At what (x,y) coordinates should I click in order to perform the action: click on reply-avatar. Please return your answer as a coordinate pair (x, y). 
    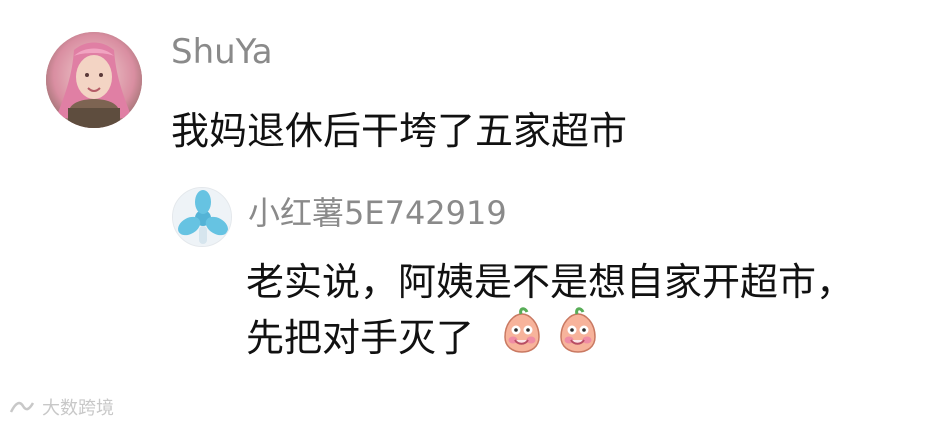
    Looking at the image, I should click on (202, 217).